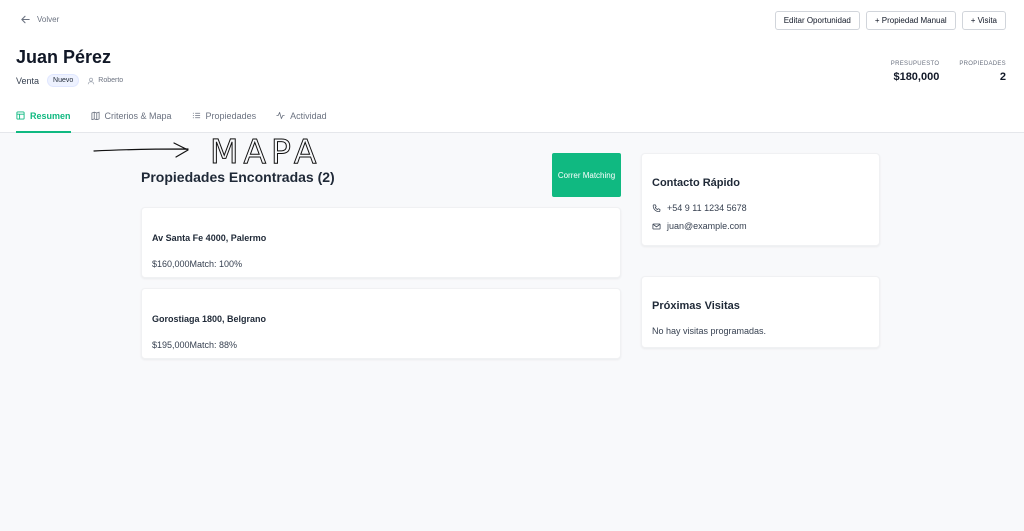 The image size is (1024, 531). I want to click on phone-icon, so click(656, 208).